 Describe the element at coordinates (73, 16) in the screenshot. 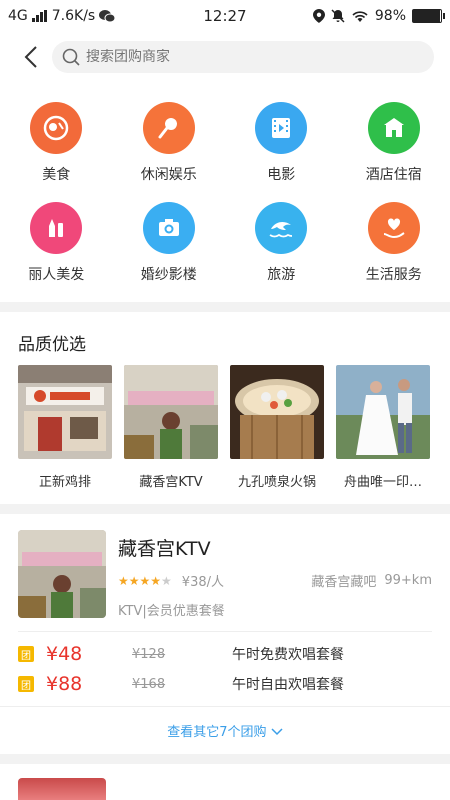

I see `network-speed: 7.6K/s` at that location.